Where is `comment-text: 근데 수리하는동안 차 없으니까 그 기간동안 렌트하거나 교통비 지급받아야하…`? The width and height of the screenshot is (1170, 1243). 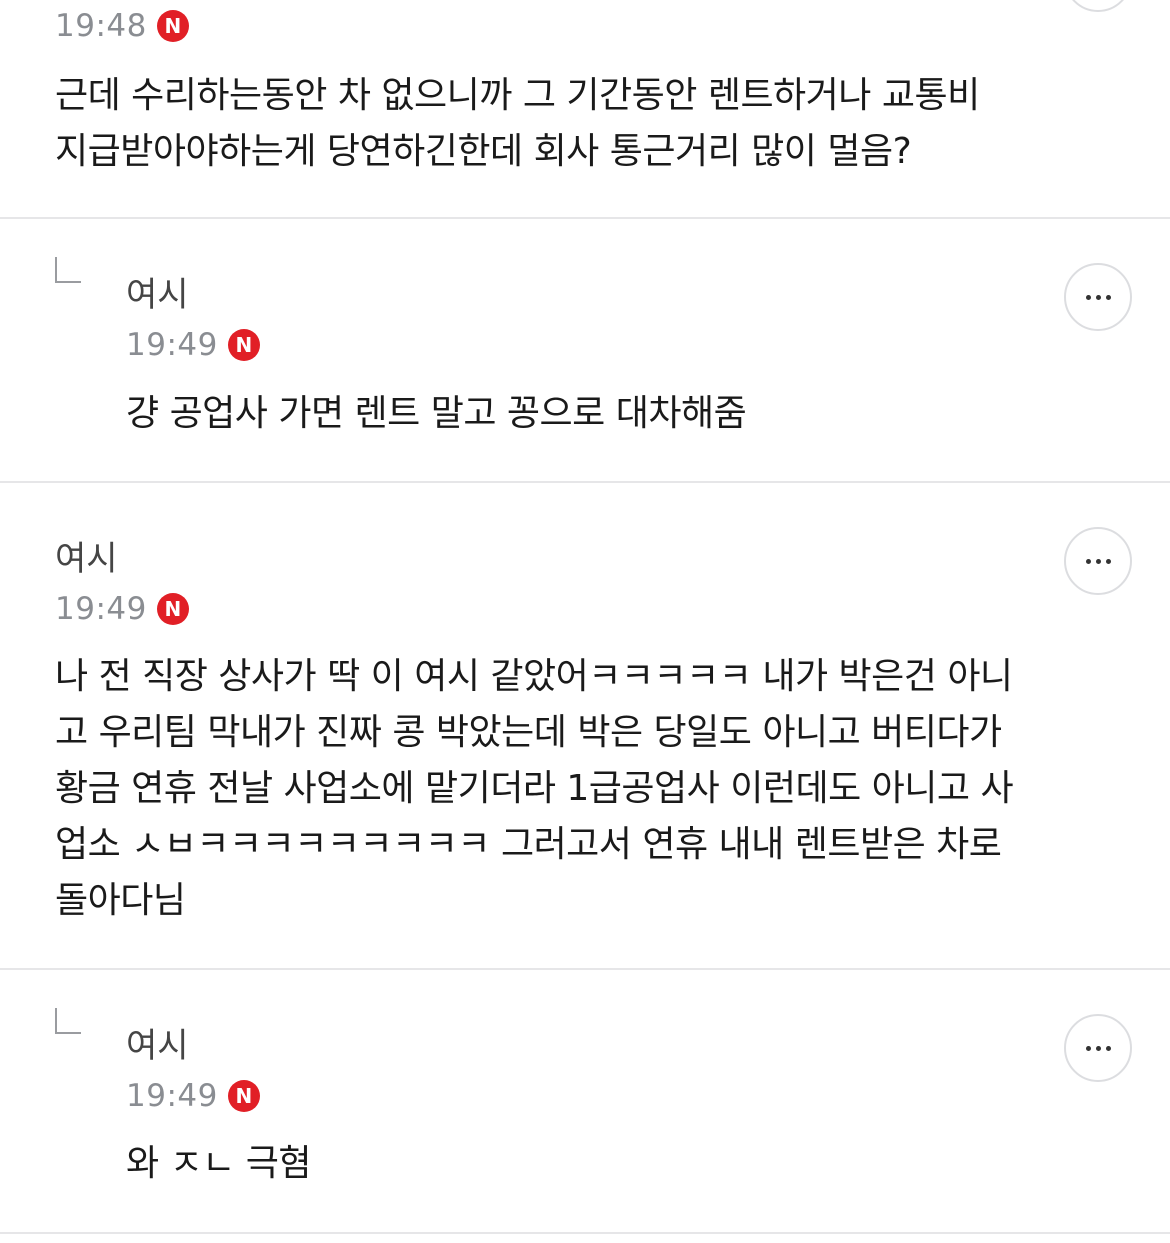
comment-text: 근데 수리하는동안 차 없으니까 그 기간동안 렌트하거나 교통비 지급받아야하… is located at coordinates (517, 124).